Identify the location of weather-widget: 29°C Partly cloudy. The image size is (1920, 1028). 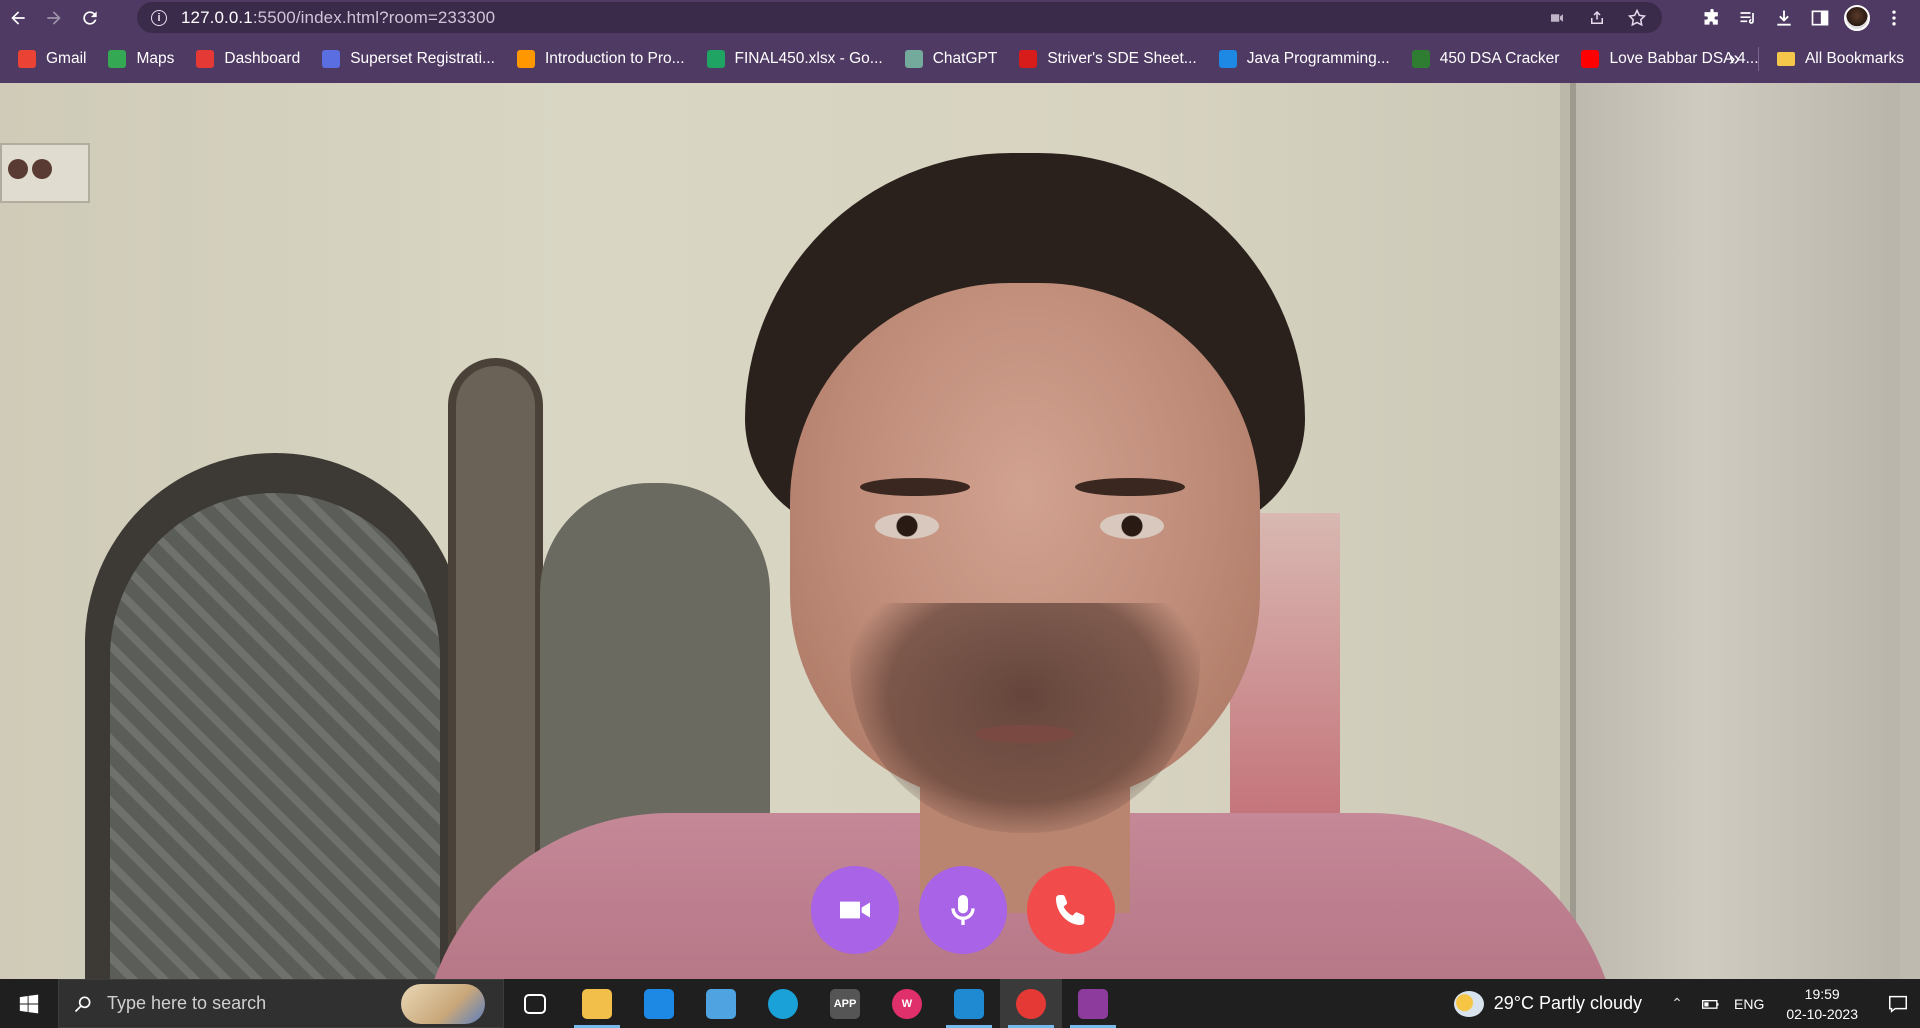
(1548, 1003).